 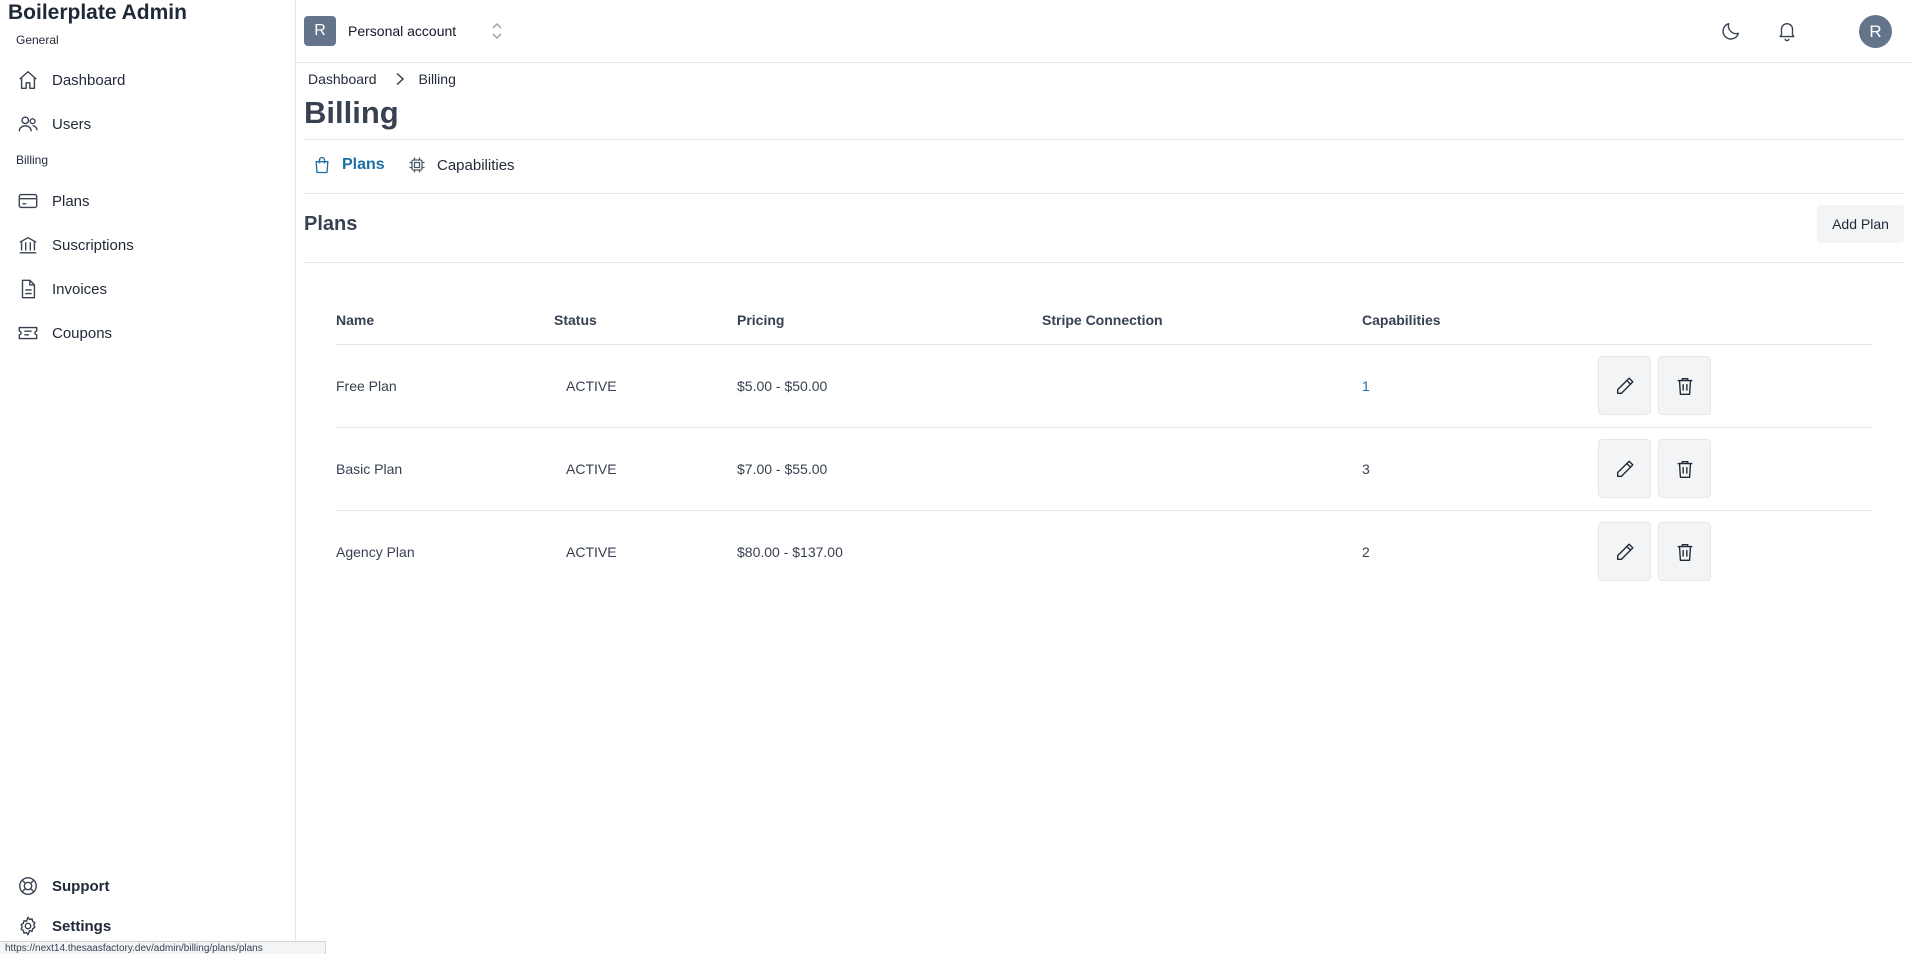 I want to click on column-header-pricing: Pricing, so click(x=889, y=320).